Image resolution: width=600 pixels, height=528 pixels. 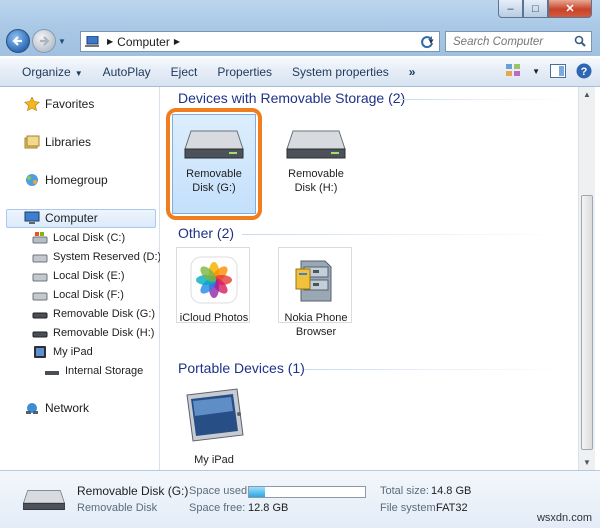 I want to click on scroll-down-icon: ▼, so click(x=587, y=462).